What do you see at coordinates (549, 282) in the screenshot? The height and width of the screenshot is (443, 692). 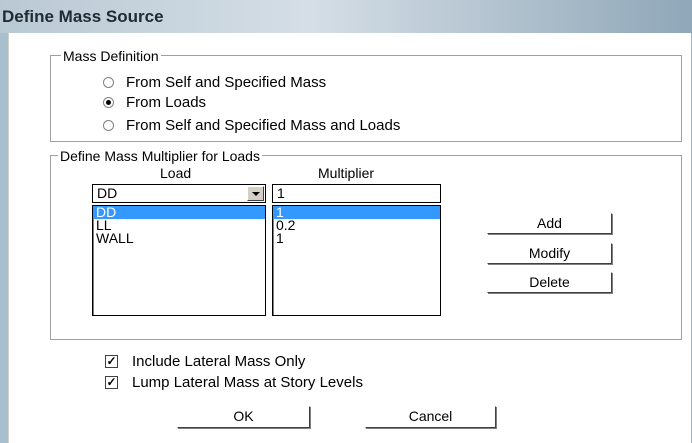 I see `delete-button: Delete` at bounding box center [549, 282].